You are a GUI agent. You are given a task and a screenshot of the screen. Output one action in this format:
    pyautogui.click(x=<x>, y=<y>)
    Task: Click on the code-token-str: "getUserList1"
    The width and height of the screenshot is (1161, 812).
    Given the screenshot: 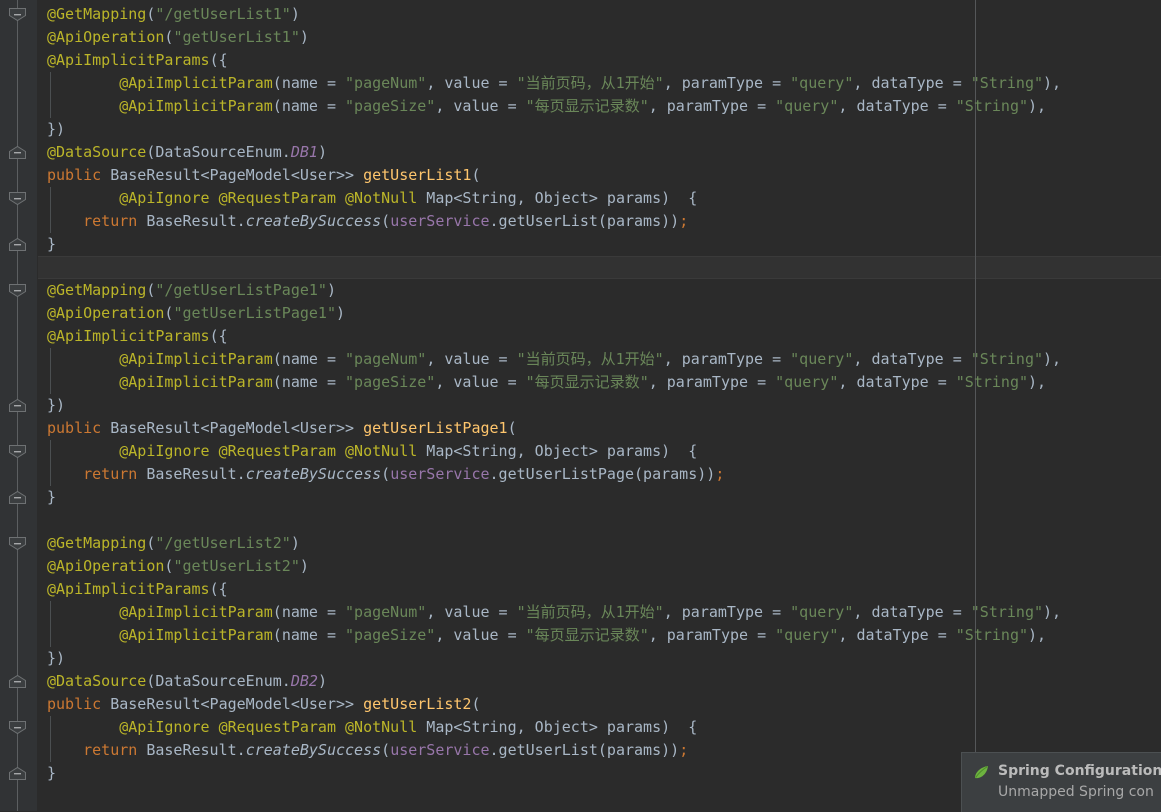 What is the action you would take?
    pyautogui.click(x=236, y=37)
    